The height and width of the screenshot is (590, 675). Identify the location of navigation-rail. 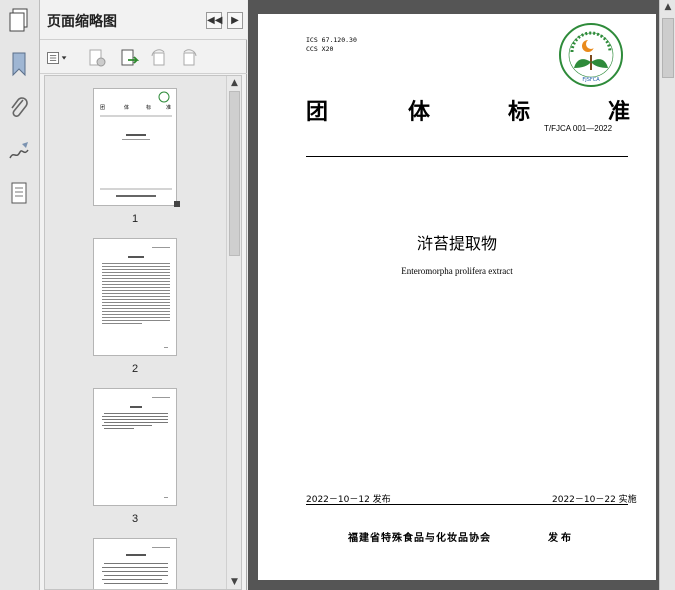
(20, 295).